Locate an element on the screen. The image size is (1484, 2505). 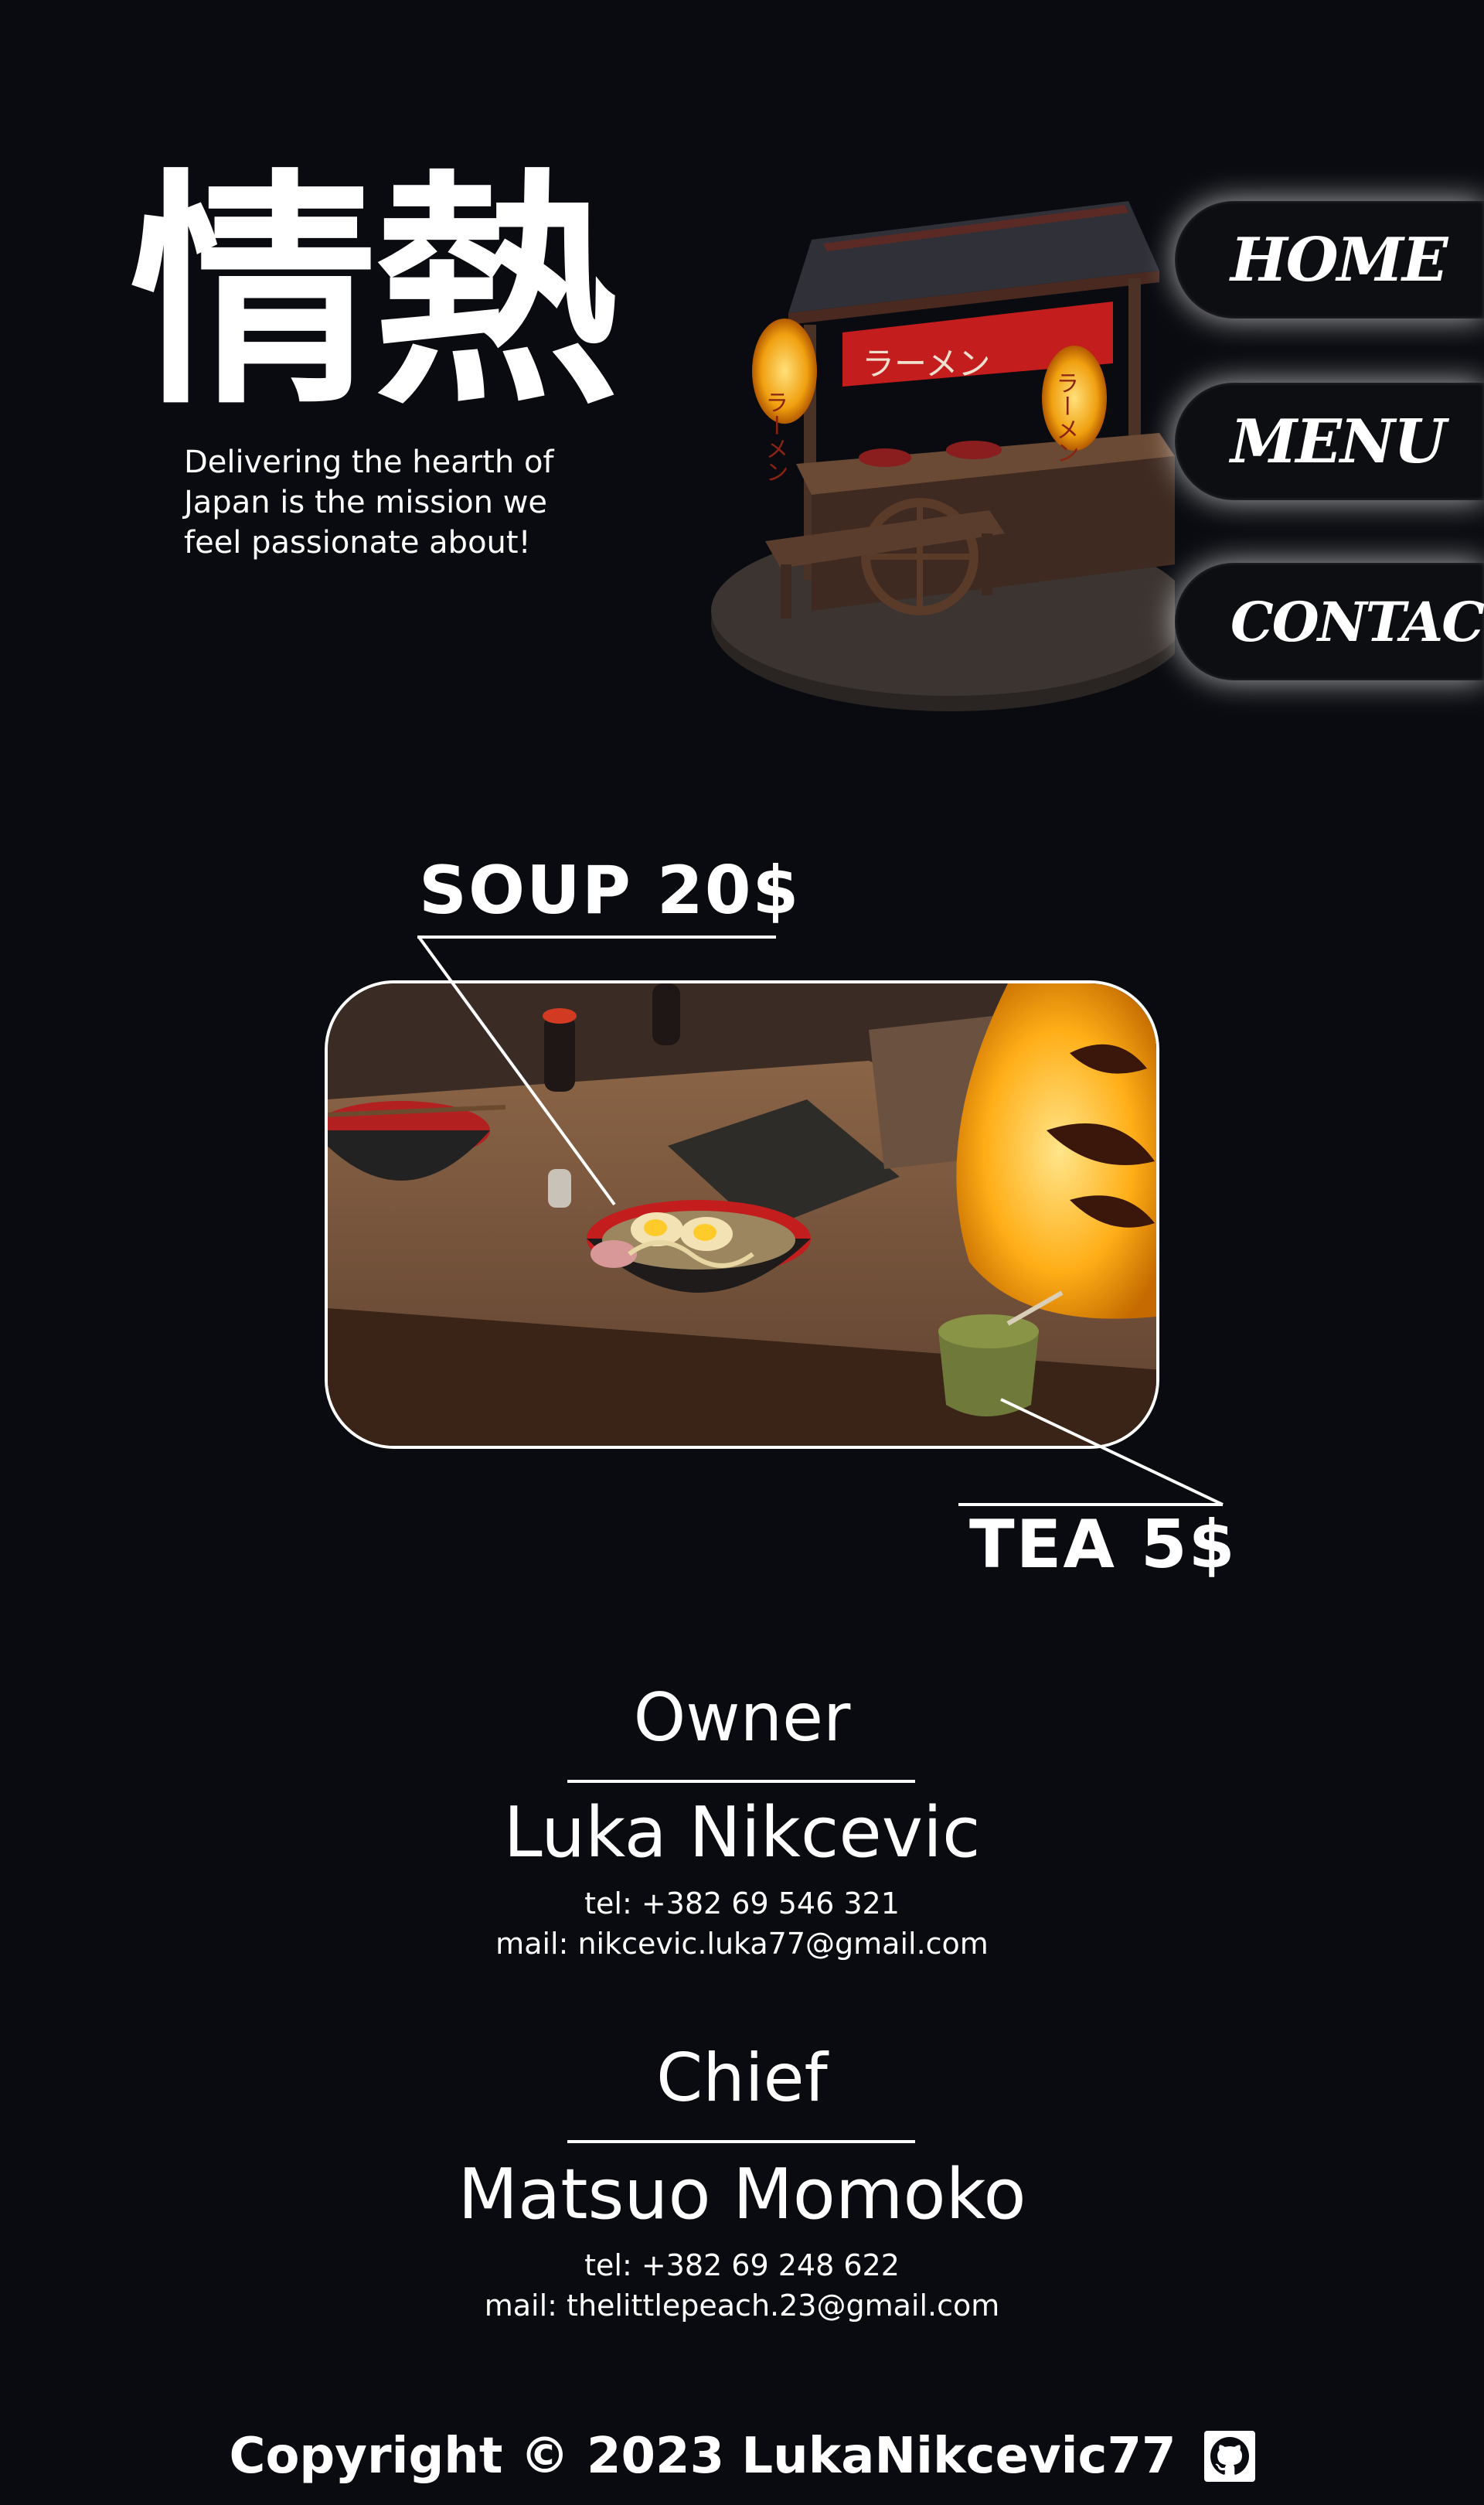
tea-price-label: TEA 5$ is located at coordinates (1103, 1544).